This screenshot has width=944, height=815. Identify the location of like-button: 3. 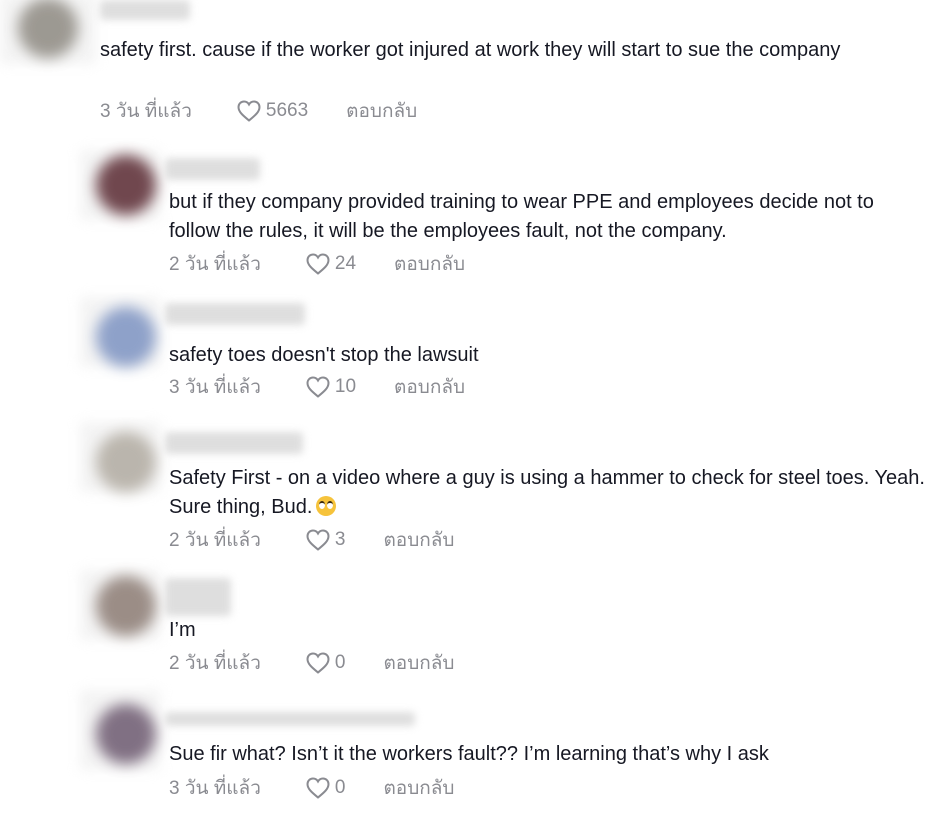
(325, 540).